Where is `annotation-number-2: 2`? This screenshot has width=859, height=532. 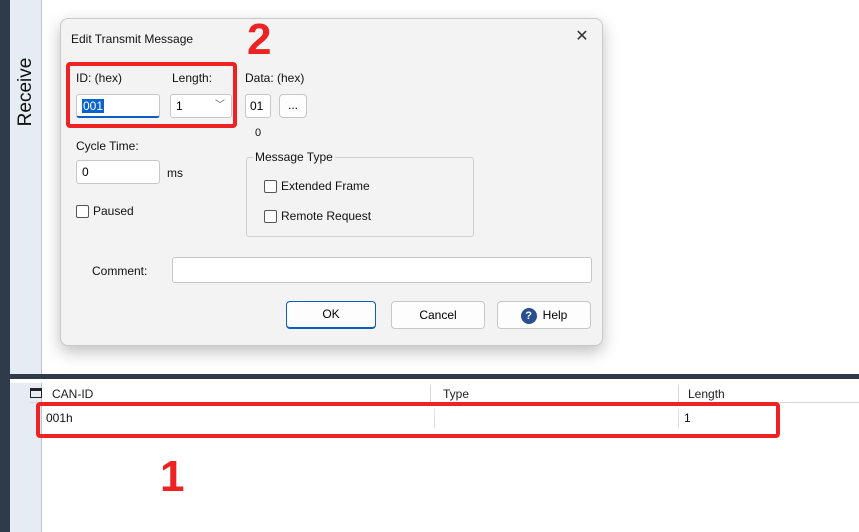 annotation-number-2: 2 is located at coordinates (259, 39).